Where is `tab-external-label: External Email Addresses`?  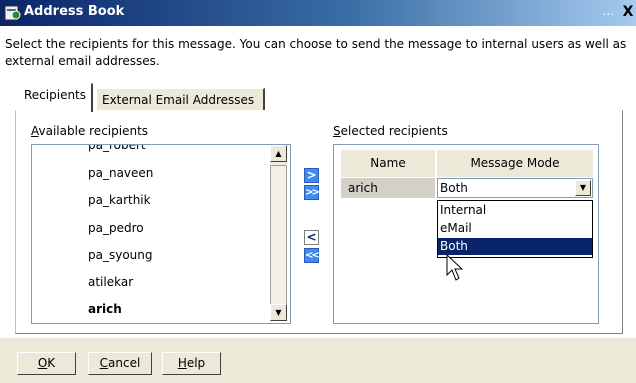 tab-external-label: External Email Addresses is located at coordinates (178, 100).